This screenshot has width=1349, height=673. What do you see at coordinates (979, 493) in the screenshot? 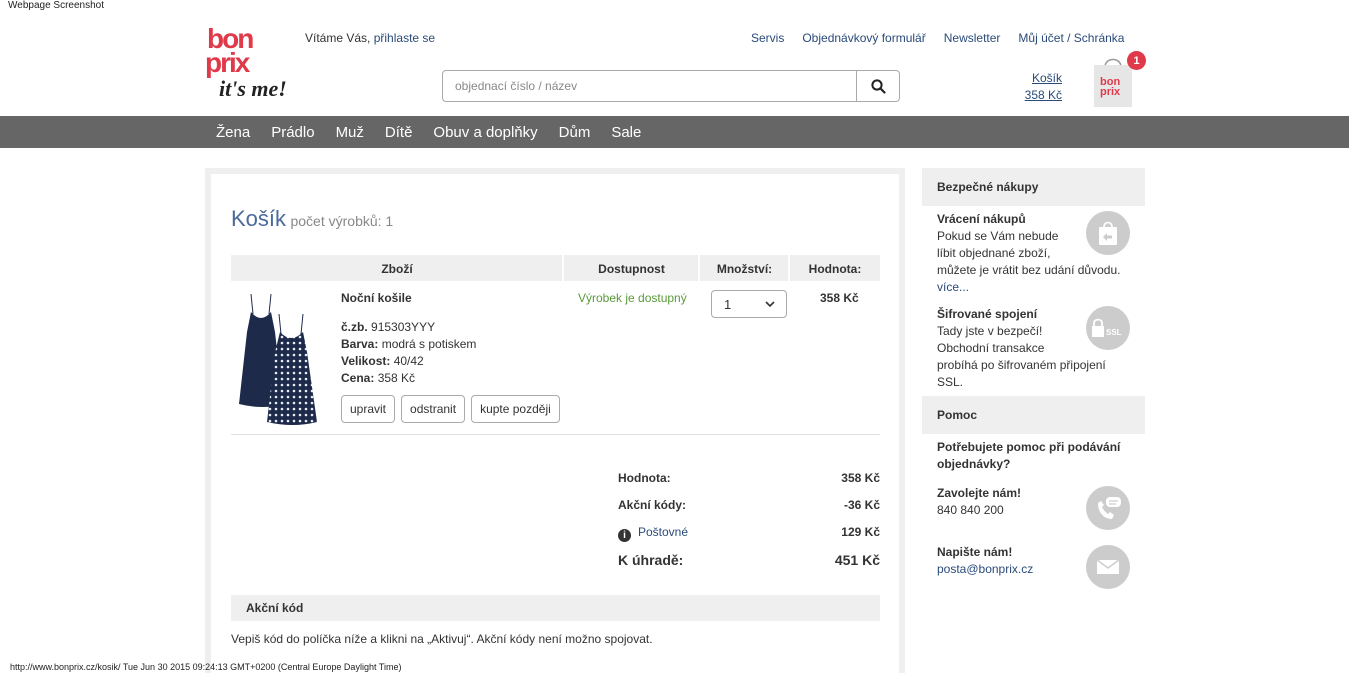
I see `call-title: Zavolejte nám!` at bounding box center [979, 493].